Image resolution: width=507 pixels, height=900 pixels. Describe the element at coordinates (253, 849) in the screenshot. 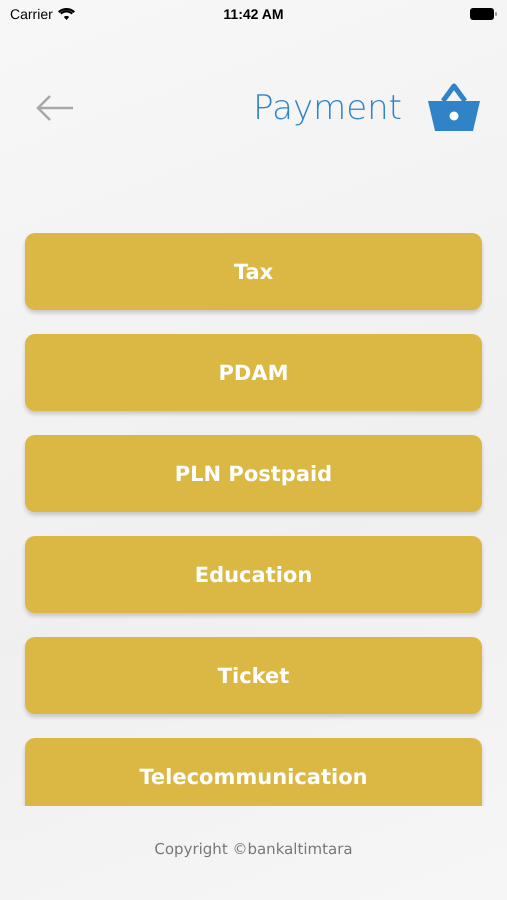

I see `copyright-text: Copyright ©bankaltimtara` at that location.